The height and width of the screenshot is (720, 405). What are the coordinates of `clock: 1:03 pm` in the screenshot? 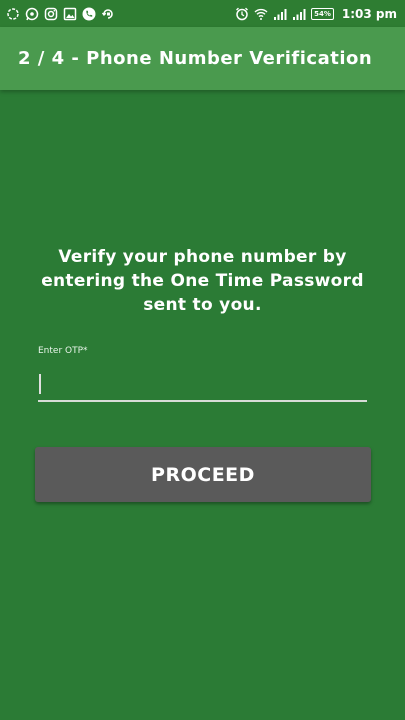 It's located at (369, 13).